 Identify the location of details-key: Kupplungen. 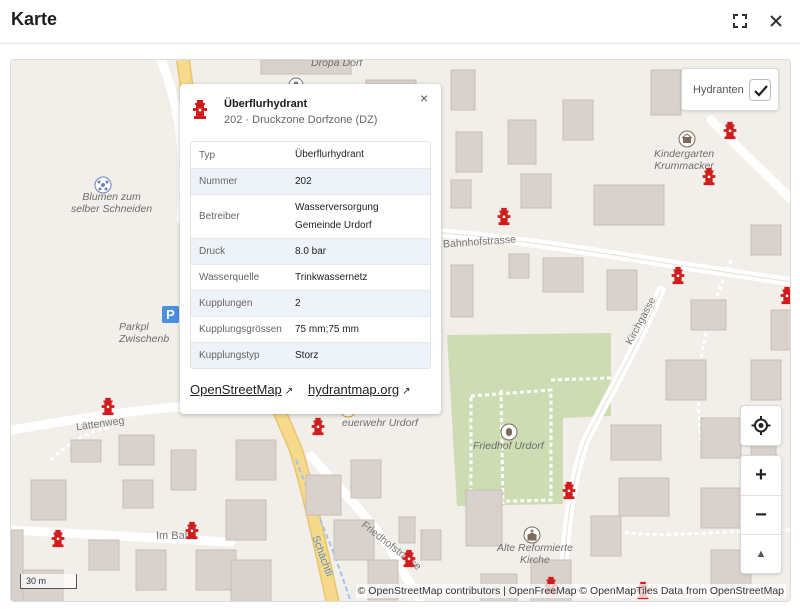
(226, 303).